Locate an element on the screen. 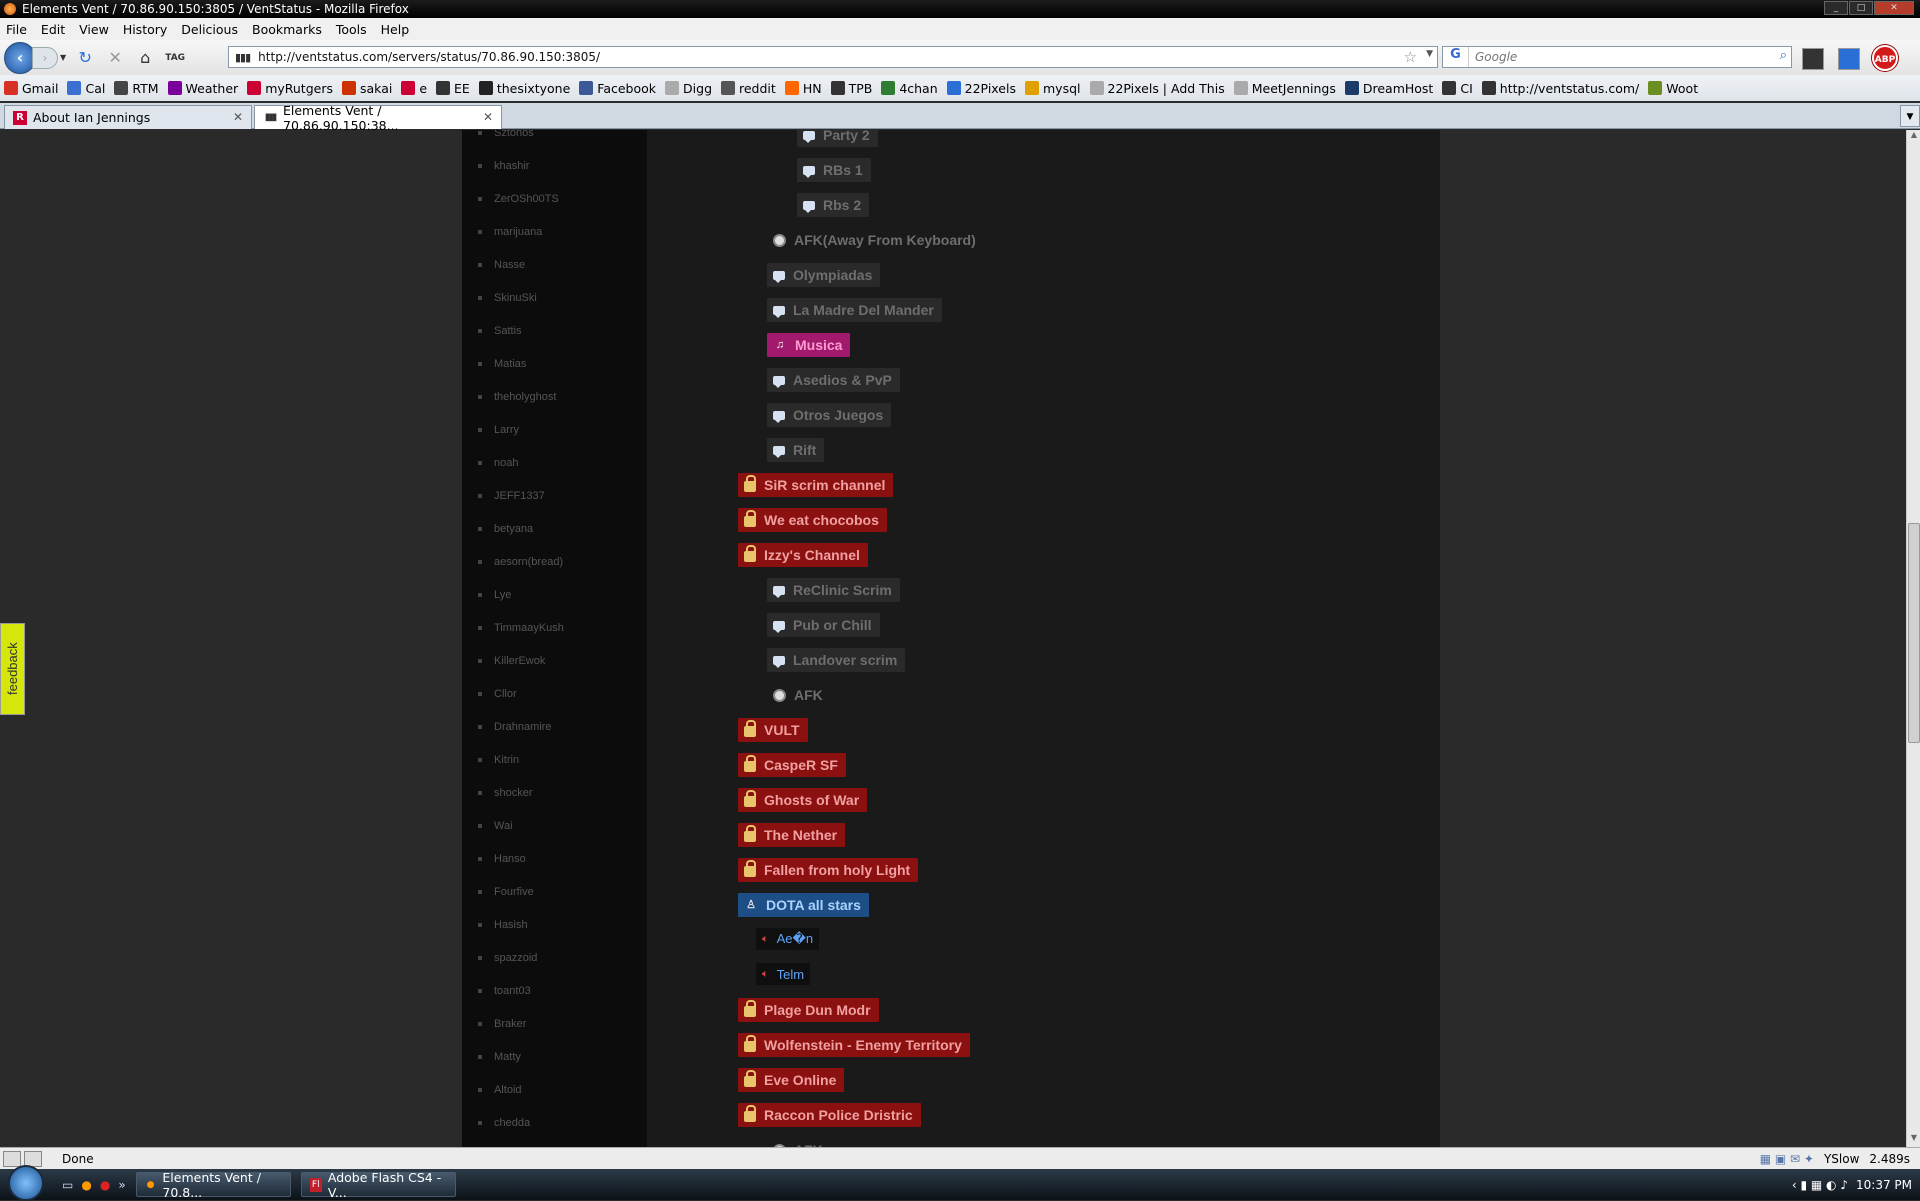 The height and width of the screenshot is (1201, 1920). bookmark-ee: EE is located at coordinates (453, 88).